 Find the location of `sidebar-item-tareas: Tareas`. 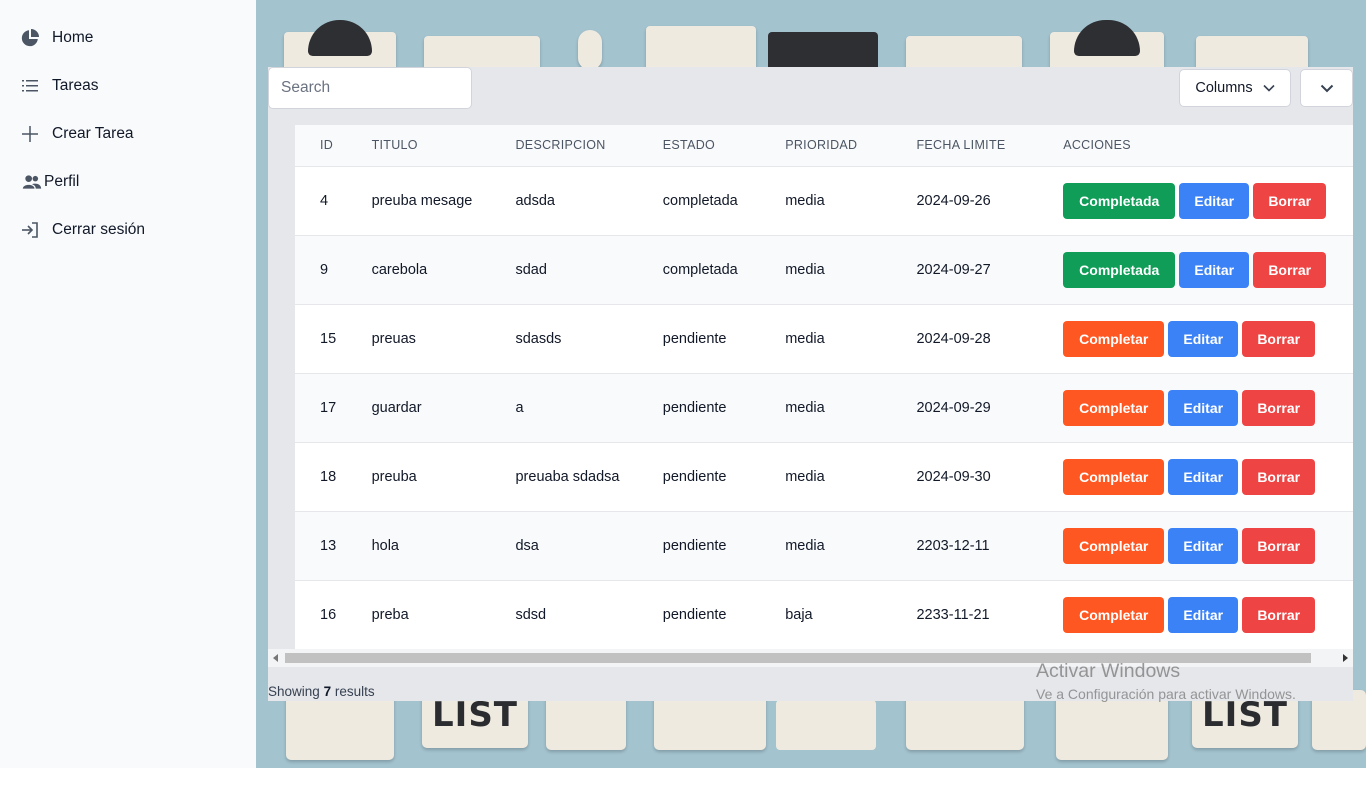

sidebar-item-tareas: Tareas is located at coordinates (128, 86).